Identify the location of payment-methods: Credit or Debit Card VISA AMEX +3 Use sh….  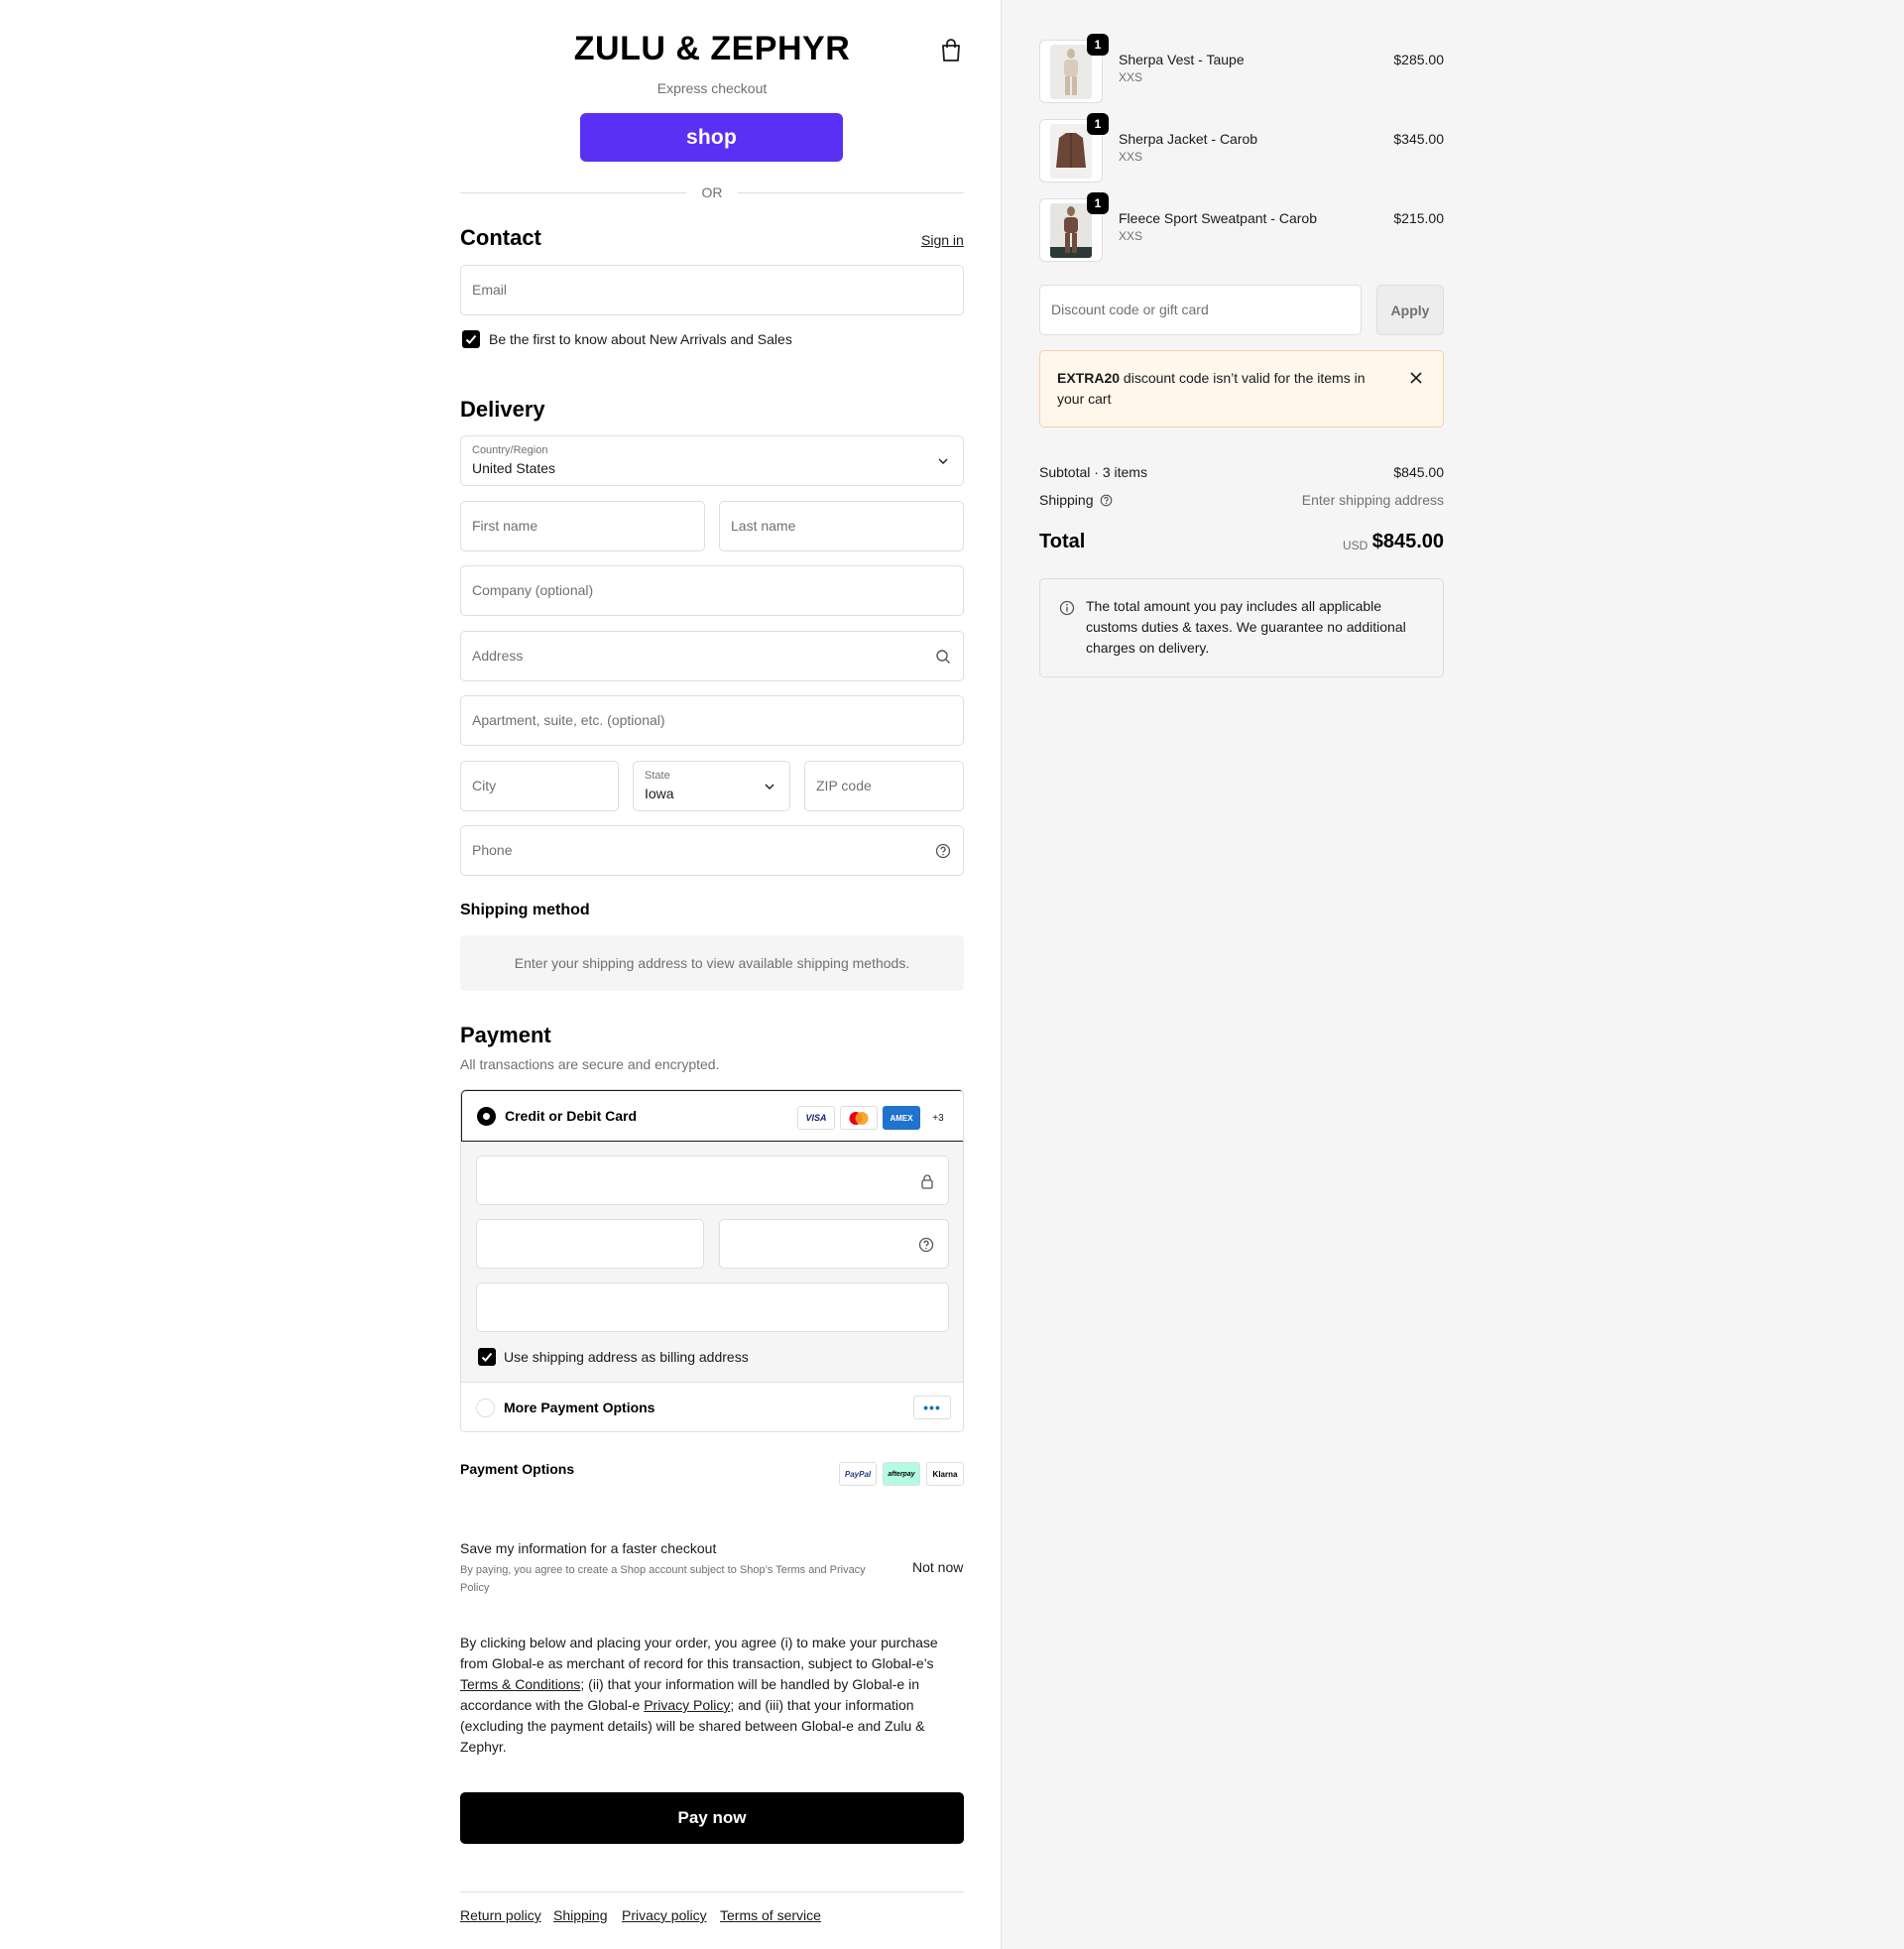
(712, 1260).